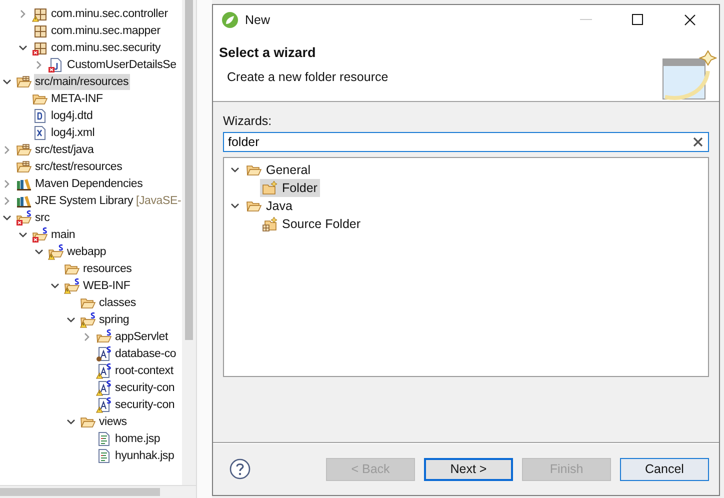  What do you see at coordinates (89, 184) in the screenshot?
I see `tree-item: Maven Dependencies` at bounding box center [89, 184].